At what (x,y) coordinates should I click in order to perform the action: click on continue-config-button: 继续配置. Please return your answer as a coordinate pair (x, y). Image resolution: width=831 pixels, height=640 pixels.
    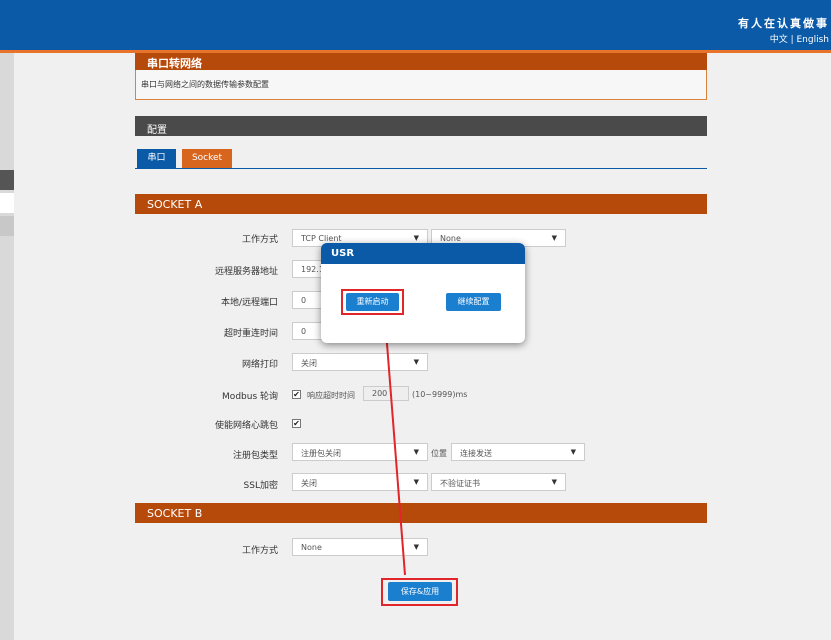
    Looking at the image, I should click on (473, 302).